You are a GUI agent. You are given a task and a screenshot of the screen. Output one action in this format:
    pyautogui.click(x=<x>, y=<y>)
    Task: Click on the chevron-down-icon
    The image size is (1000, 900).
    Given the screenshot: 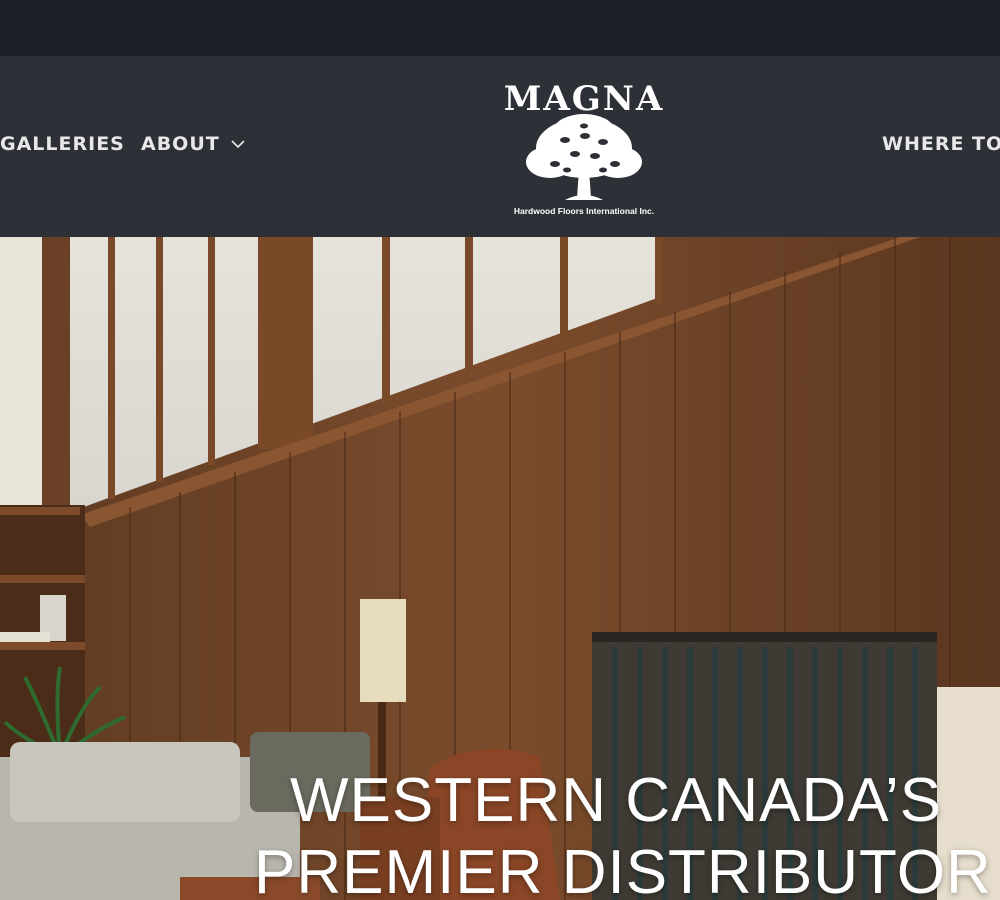 What is the action you would take?
    pyautogui.click(x=238, y=144)
    